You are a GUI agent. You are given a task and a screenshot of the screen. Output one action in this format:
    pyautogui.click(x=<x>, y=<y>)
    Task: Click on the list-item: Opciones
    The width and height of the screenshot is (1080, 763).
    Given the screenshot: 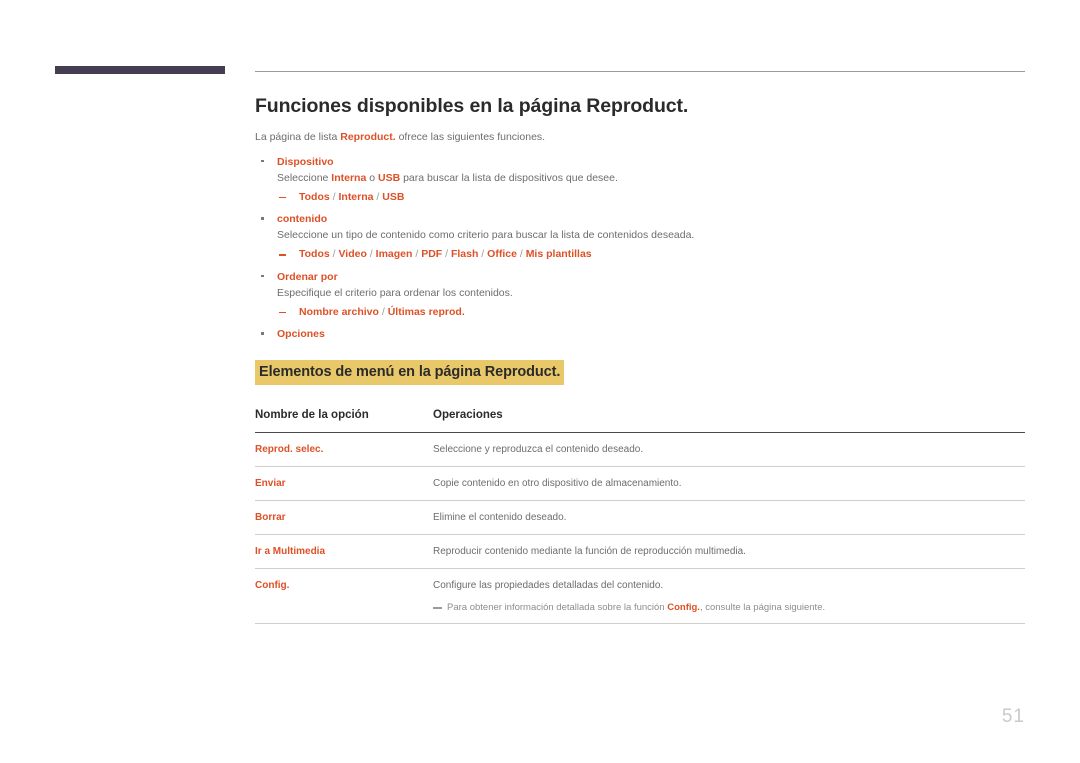 What is the action you would take?
    pyautogui.click(x=640, y=334)
    